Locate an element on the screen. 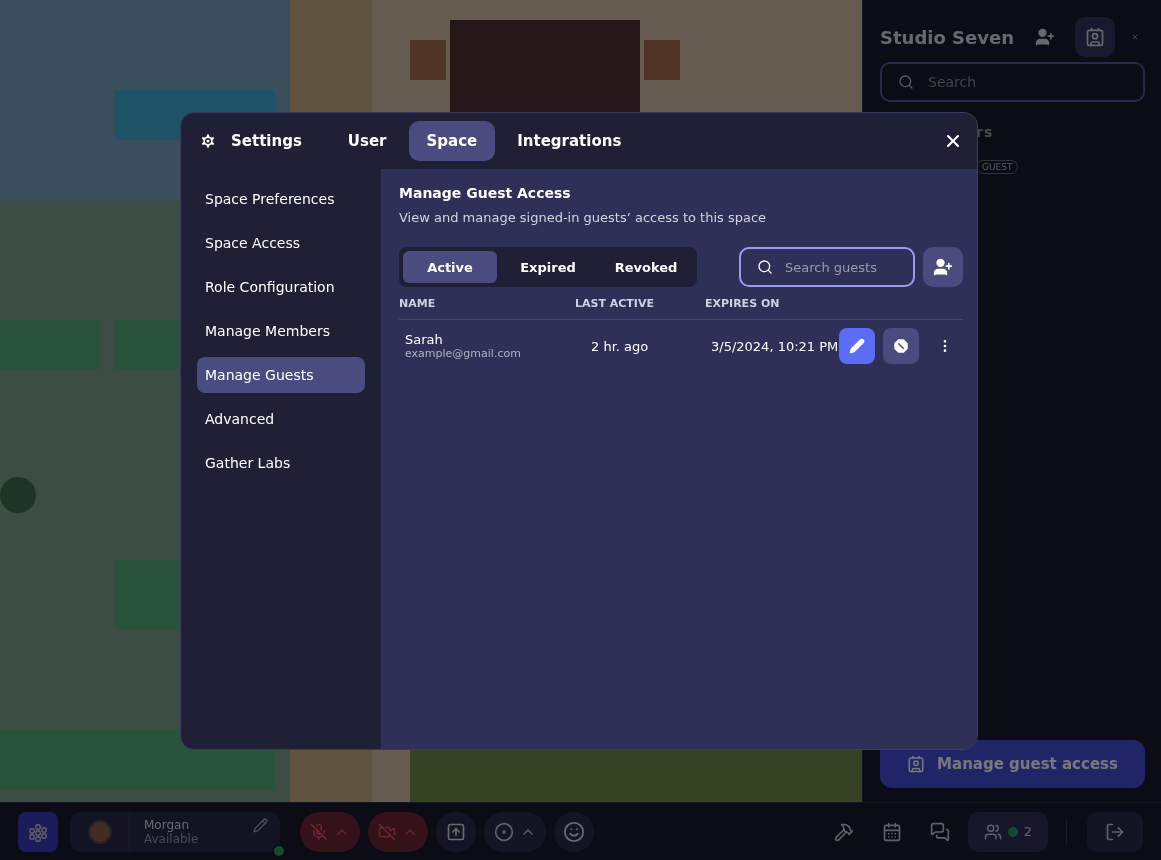 This screenshot has height=860, width=1161. contact-card-button is located at coordinates (1095, 37).